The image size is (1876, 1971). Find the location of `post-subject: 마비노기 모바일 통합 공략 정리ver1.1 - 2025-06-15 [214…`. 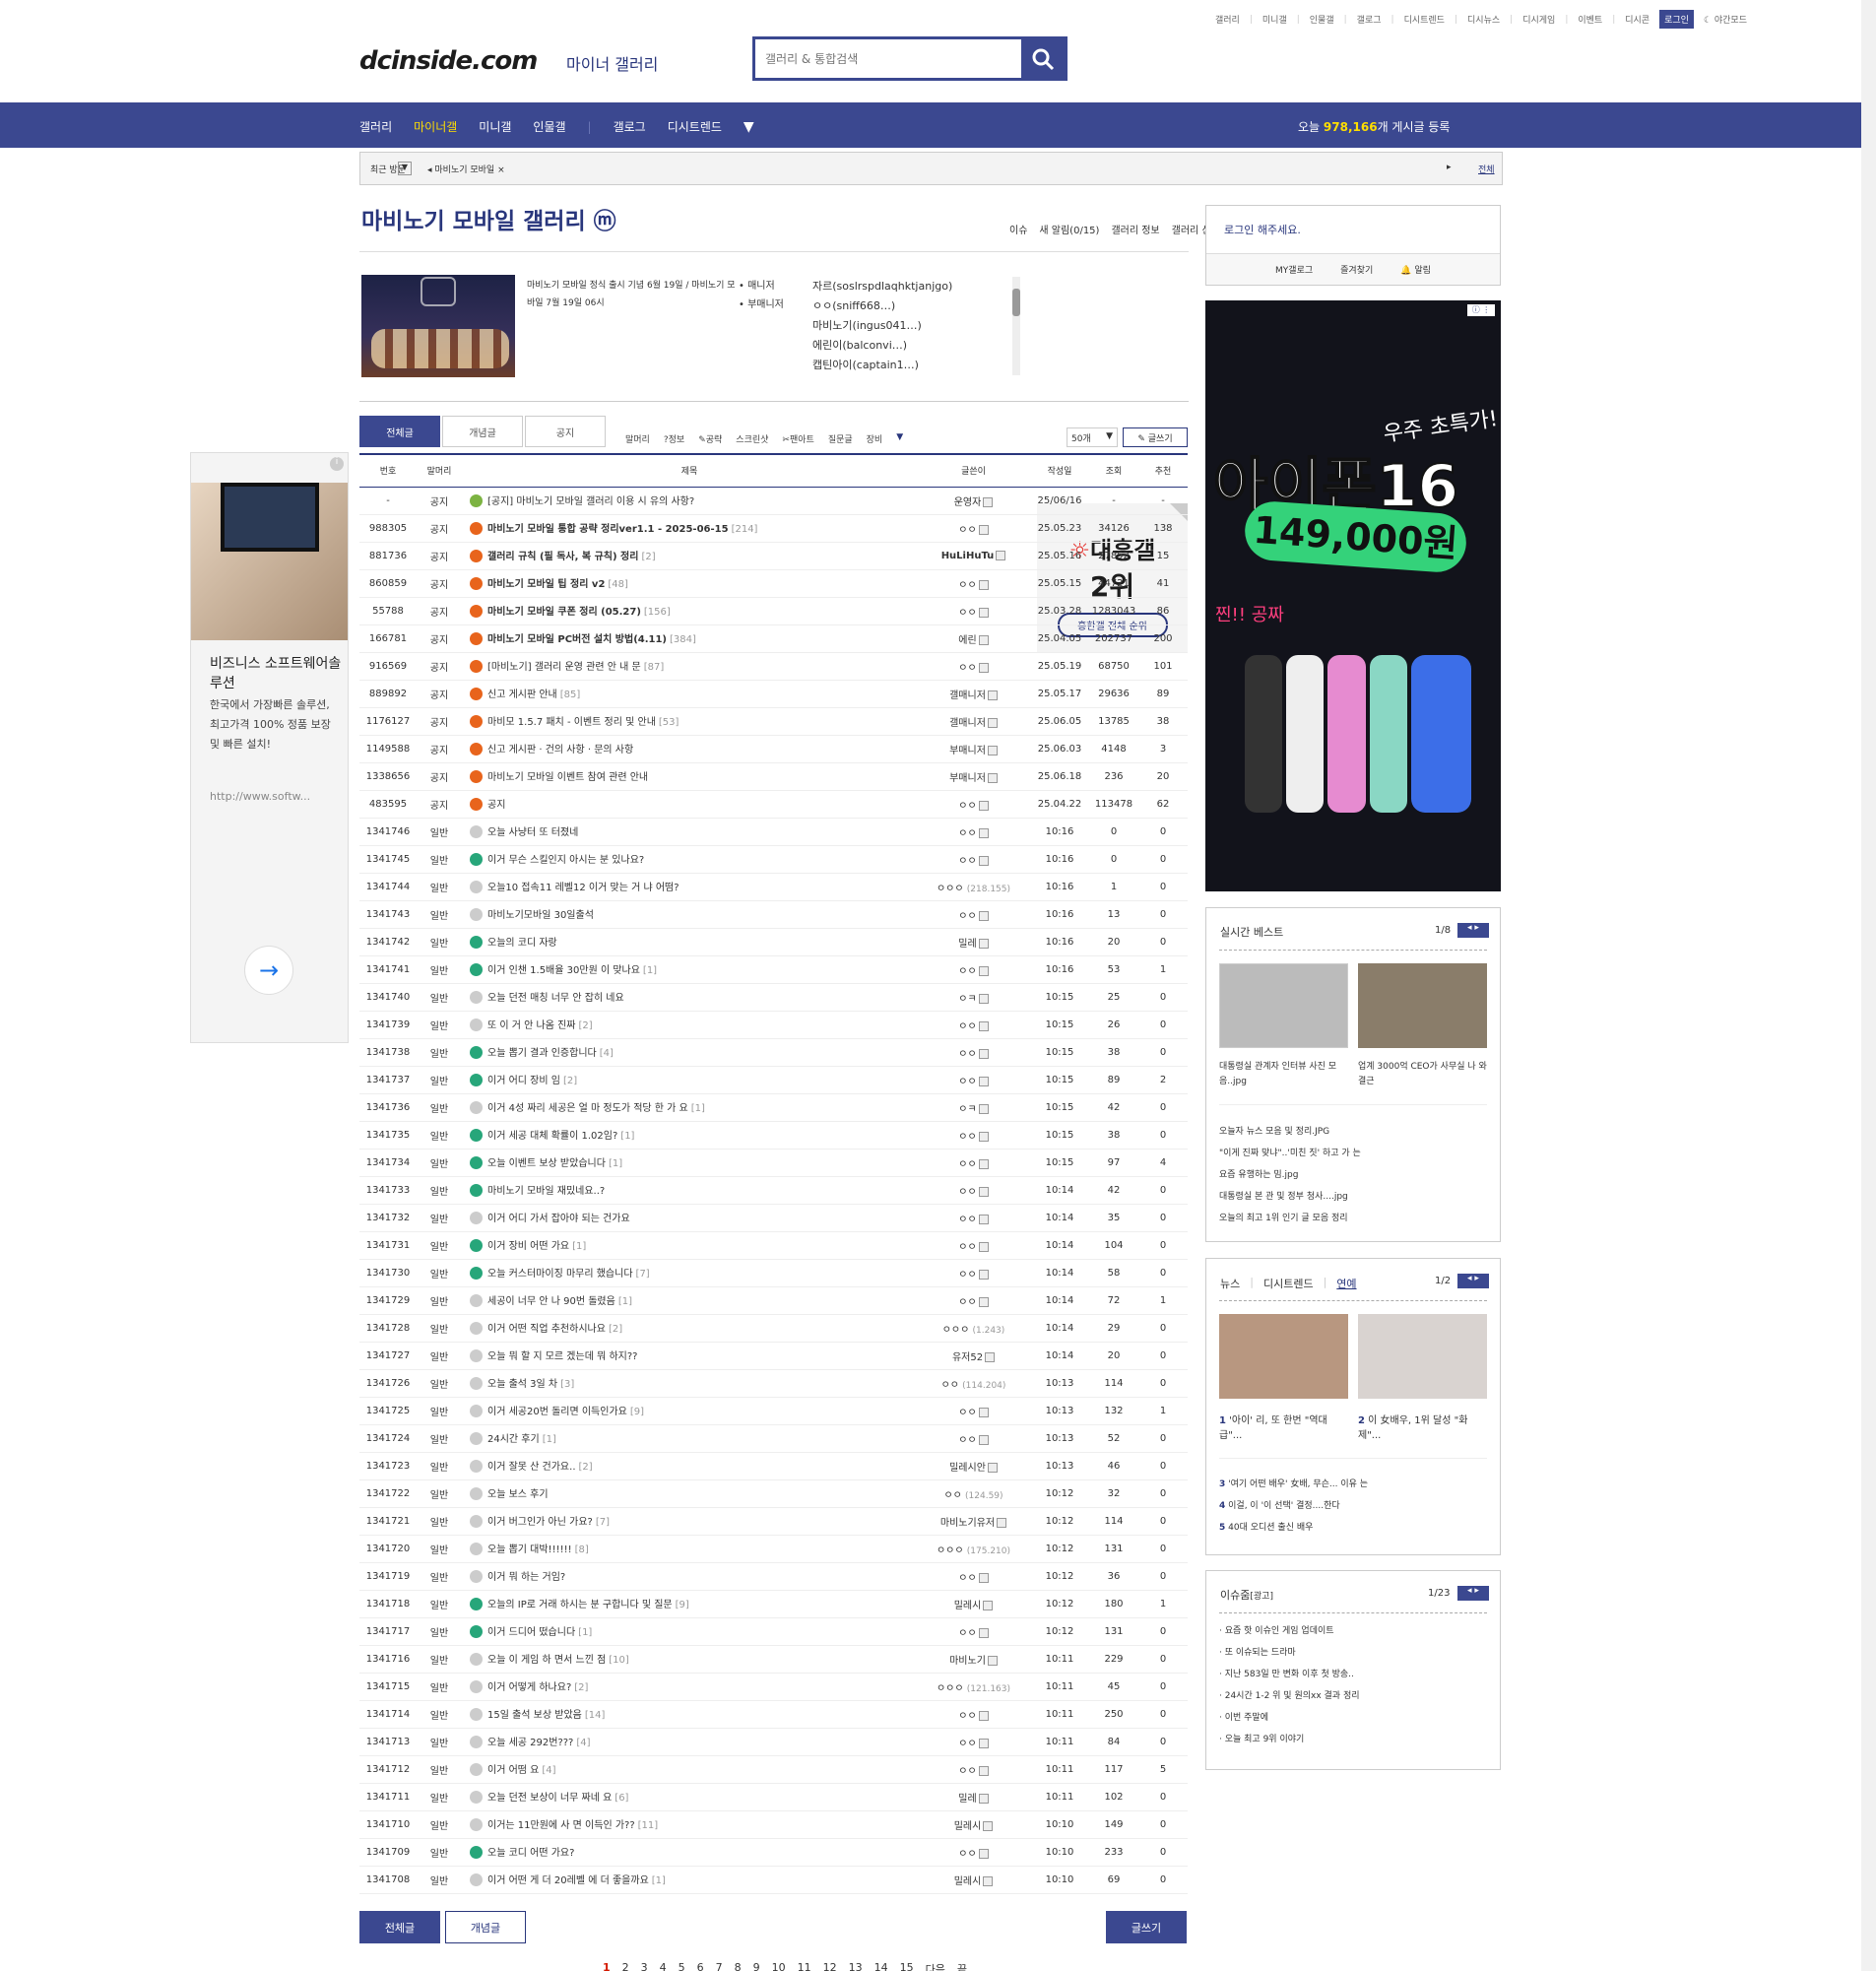

post-subject: 마비노기 모바일 통합 공략 정리ver1.1 - 2025-06-15 [214… is located at coordinates (690, 529).